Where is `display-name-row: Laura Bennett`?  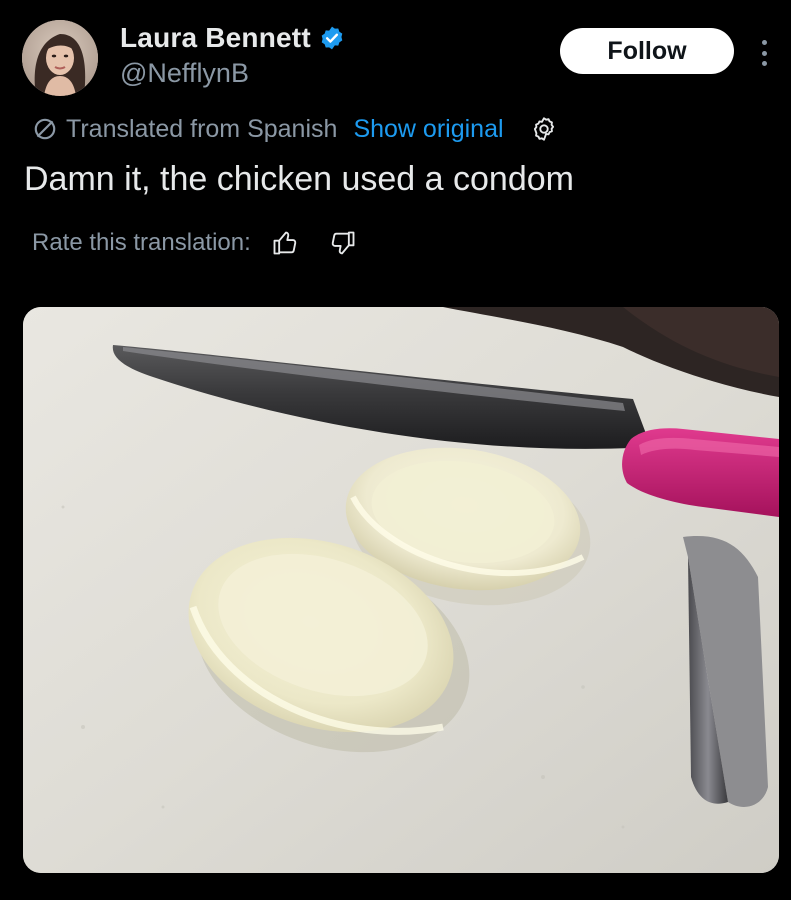 display-name-row: Laura Bennett is located at coordinates (232, 38).